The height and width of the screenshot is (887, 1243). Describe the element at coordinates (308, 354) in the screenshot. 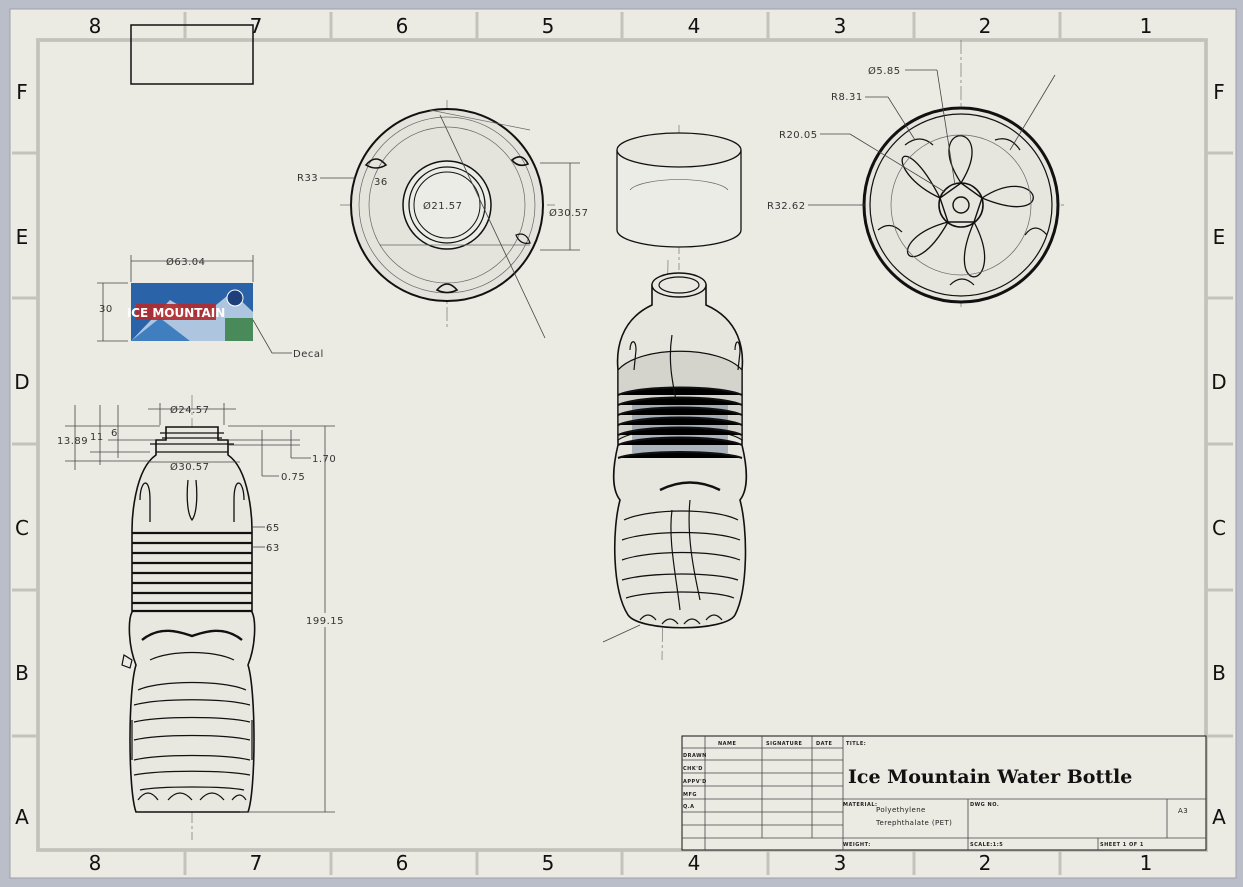

I see `decal-callout: Decal` at that location.